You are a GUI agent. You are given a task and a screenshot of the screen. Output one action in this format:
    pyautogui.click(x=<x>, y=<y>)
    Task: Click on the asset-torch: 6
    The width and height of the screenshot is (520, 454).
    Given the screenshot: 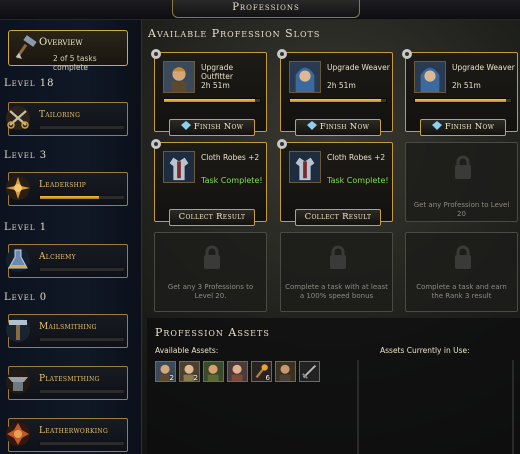 What is the action you would take?
    pyautogui.click(x=261, y=371)
    